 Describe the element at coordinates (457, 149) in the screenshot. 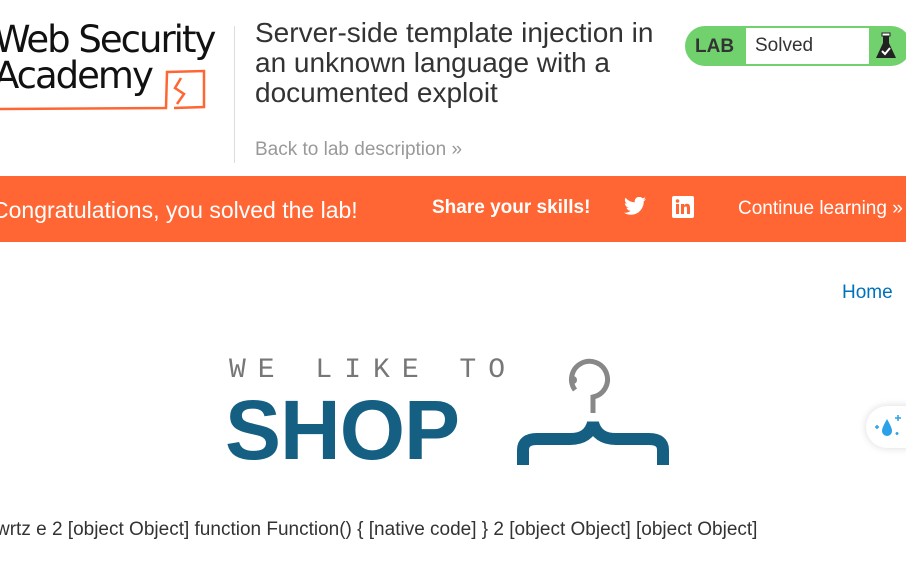

I see `chevron-right-icon: »` at that location.